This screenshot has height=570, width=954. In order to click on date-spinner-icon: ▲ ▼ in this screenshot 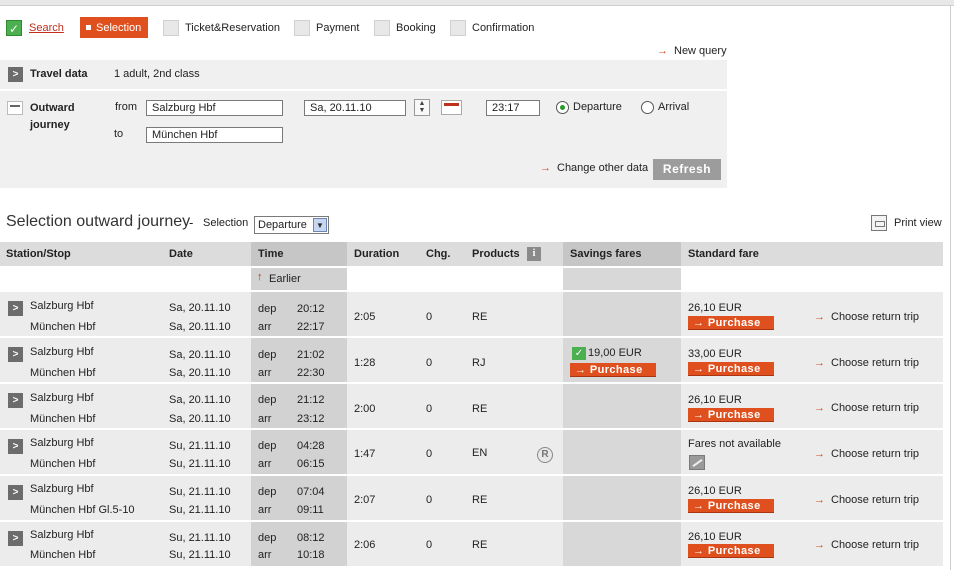, I will do `click(422, 107)`.